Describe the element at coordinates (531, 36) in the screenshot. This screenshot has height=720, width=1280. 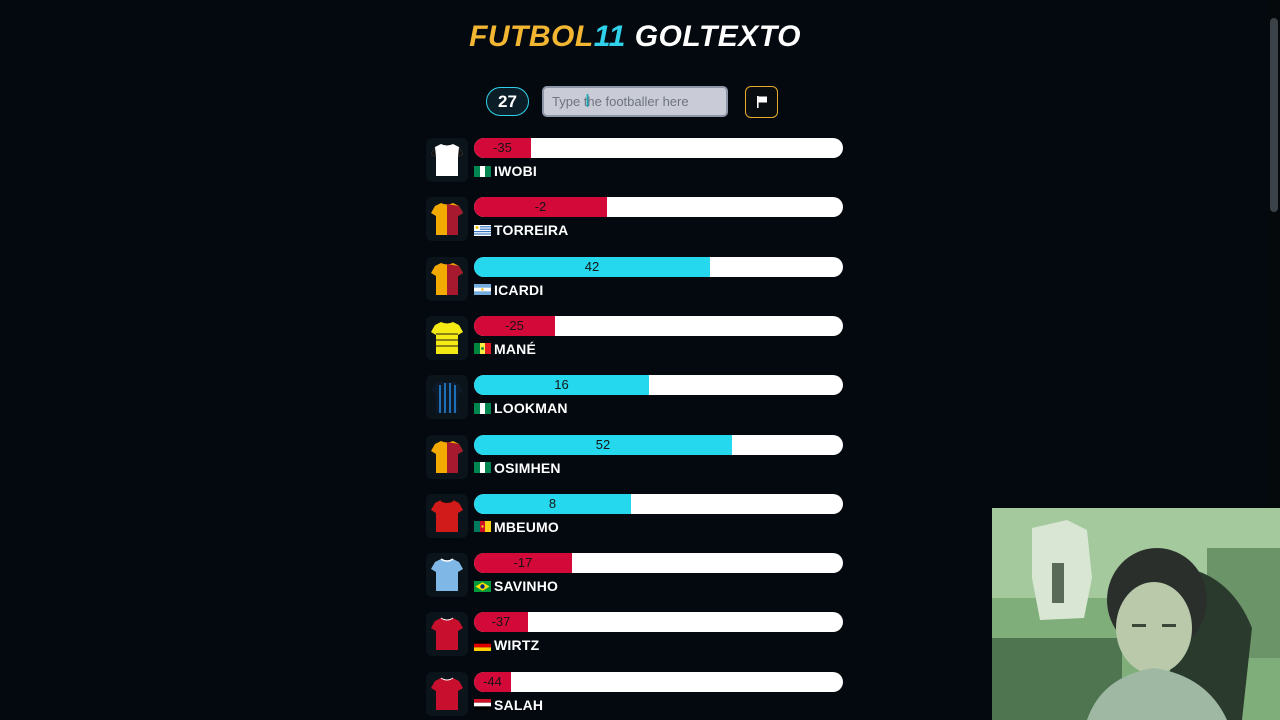
I see `title-futbol: FUTBOL` at that location.